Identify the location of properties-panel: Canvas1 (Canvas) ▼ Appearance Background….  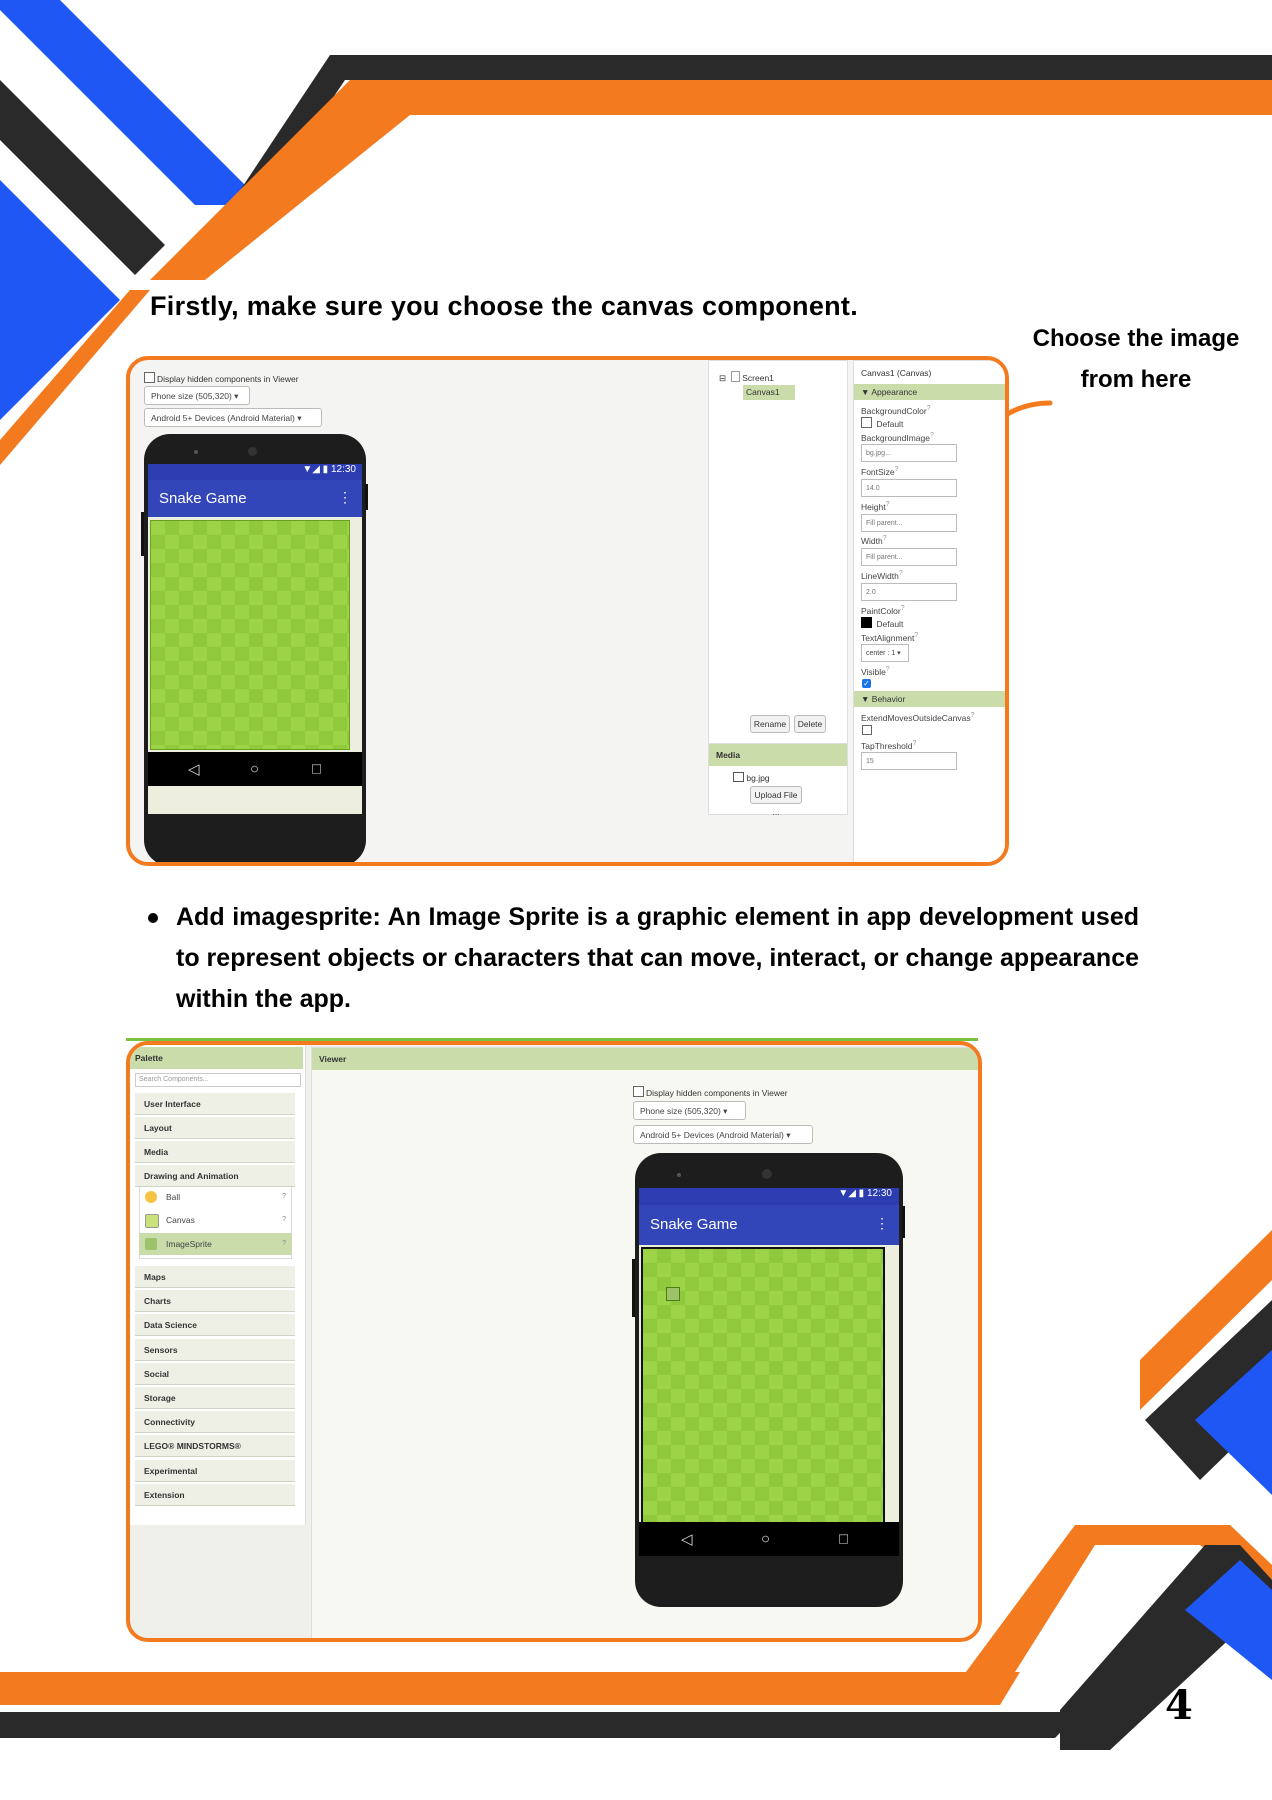
(929, 611).